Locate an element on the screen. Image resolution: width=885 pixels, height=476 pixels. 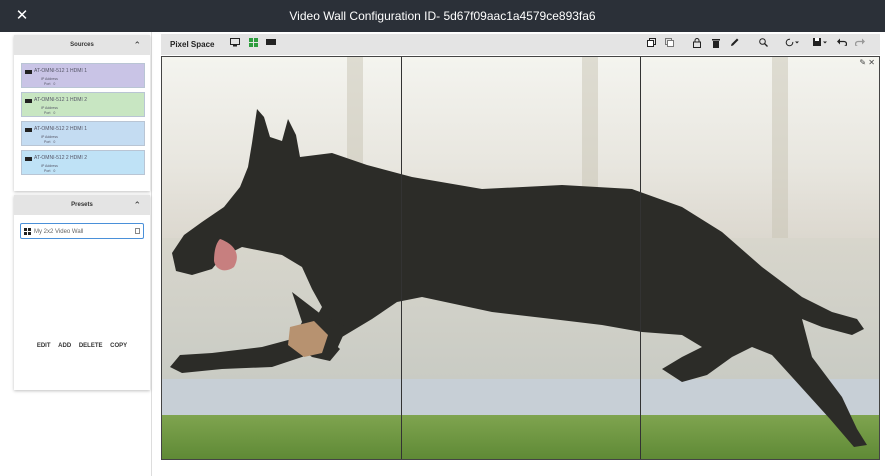
sources-panel-header: Sources ⌃ is located at coordinates (82, 45).